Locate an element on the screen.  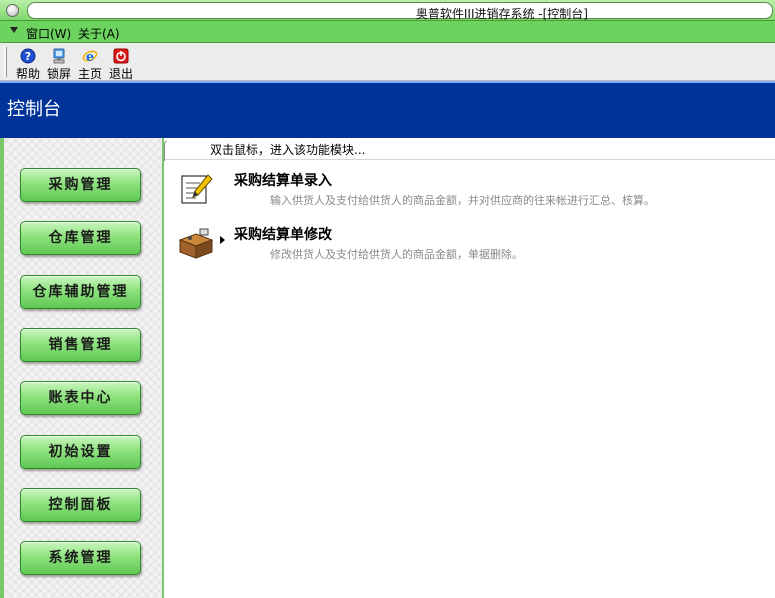
sidebar-item-sales-management: 销售管理 is located at coordinates (80, 345).